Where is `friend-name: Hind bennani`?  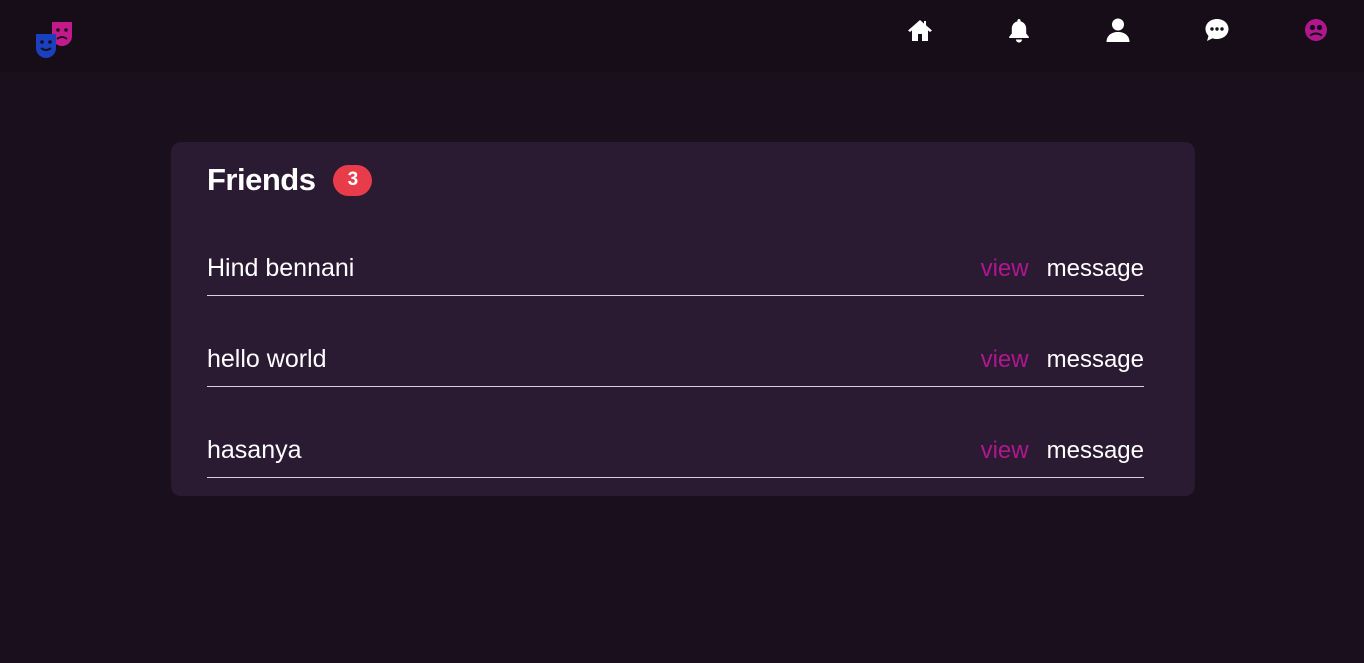 friend-name: Hind bennani is located at coordinates (281, 268).